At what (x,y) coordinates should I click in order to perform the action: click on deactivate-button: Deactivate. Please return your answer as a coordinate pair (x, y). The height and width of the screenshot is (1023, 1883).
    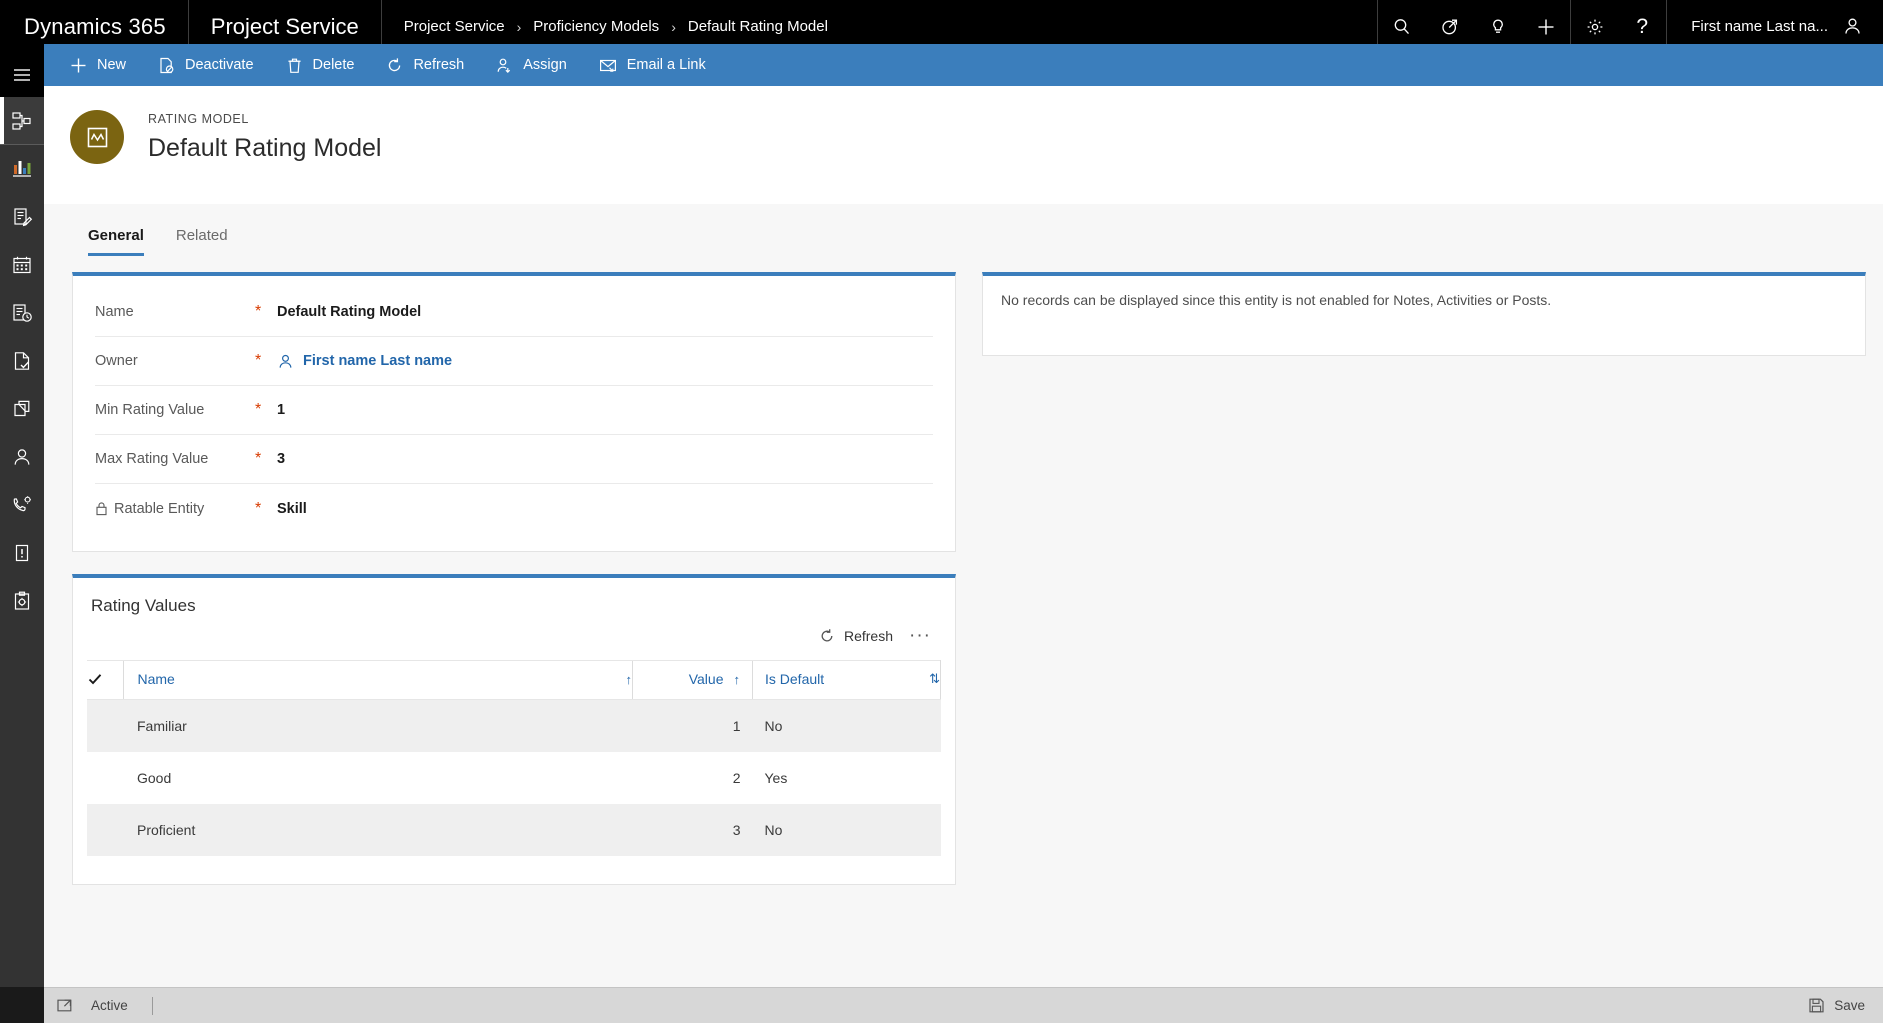
    Looking at the image, I should click on (206, 65).